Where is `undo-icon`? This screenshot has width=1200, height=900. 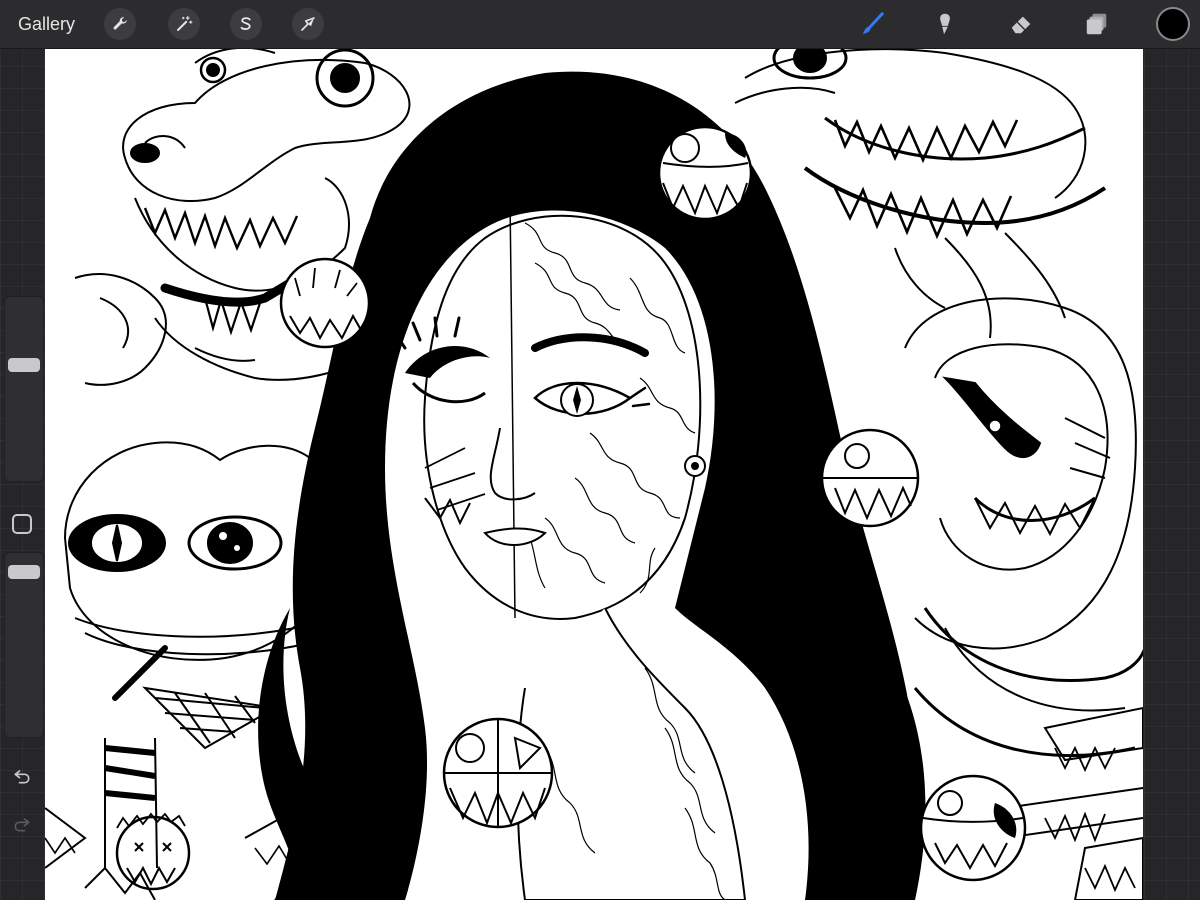 undo-icon is located at coordinates (22, 777).